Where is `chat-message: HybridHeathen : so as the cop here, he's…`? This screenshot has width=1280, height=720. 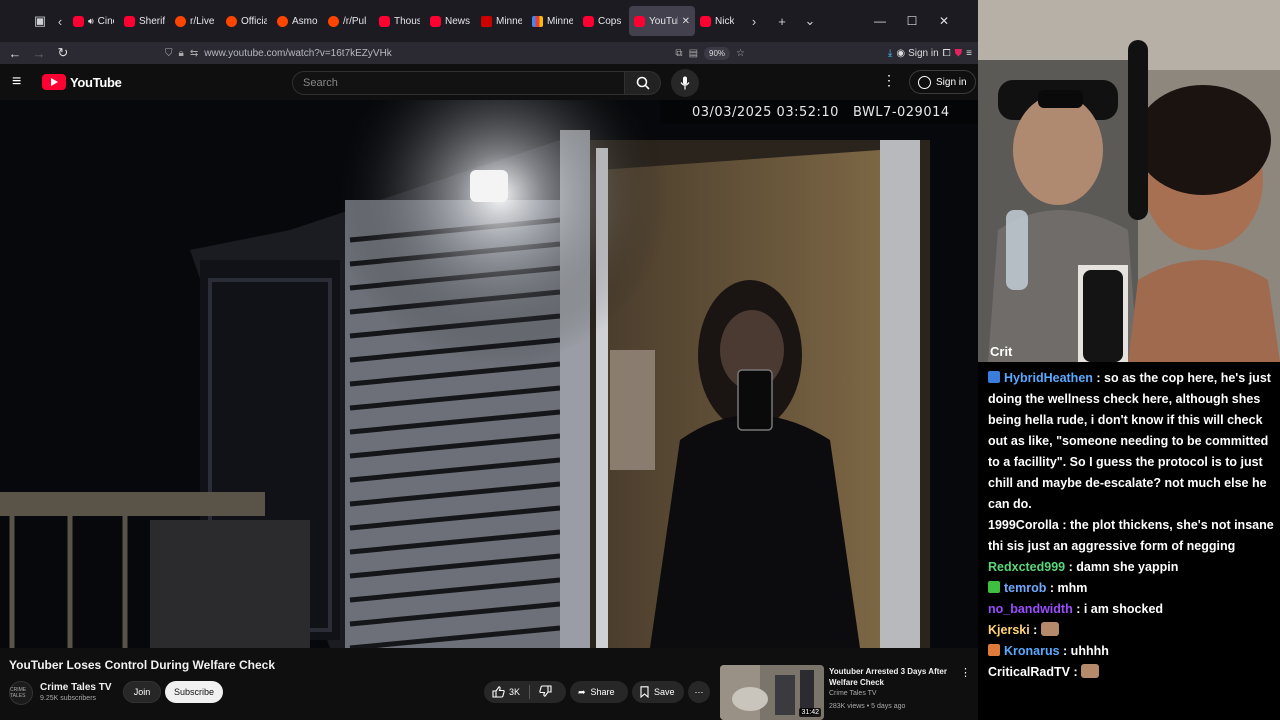 chat-message: HybridHeathen : so as the cop here, he's… is located at coordinates (1134, 441).